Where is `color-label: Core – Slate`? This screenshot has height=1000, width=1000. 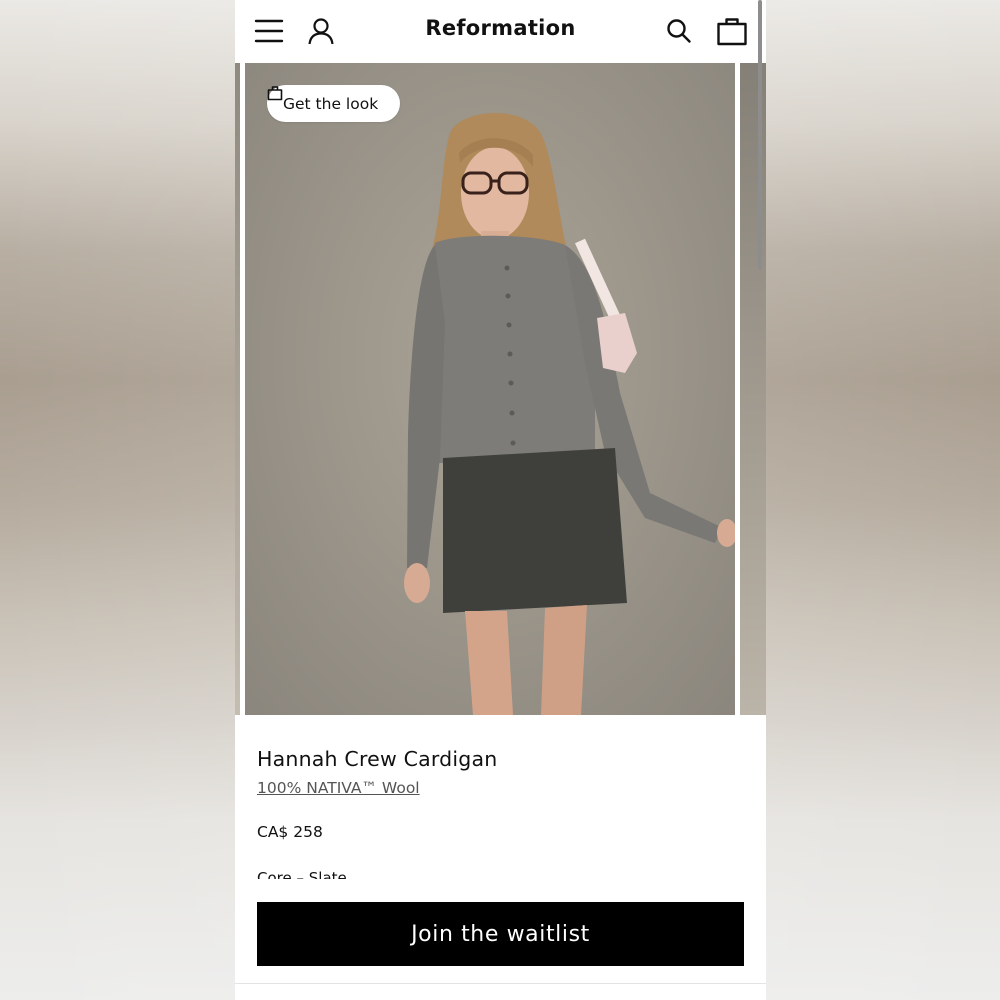
color-label: Core – Slate is located at coordinates (302, 874).